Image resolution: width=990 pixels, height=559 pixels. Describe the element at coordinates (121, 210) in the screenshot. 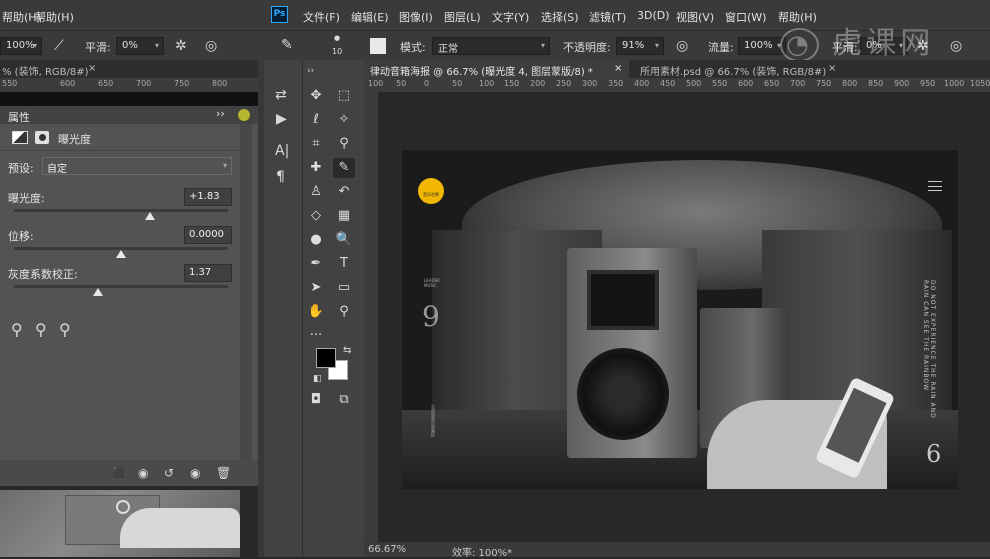

I see `exposure-slider-track` at that location.